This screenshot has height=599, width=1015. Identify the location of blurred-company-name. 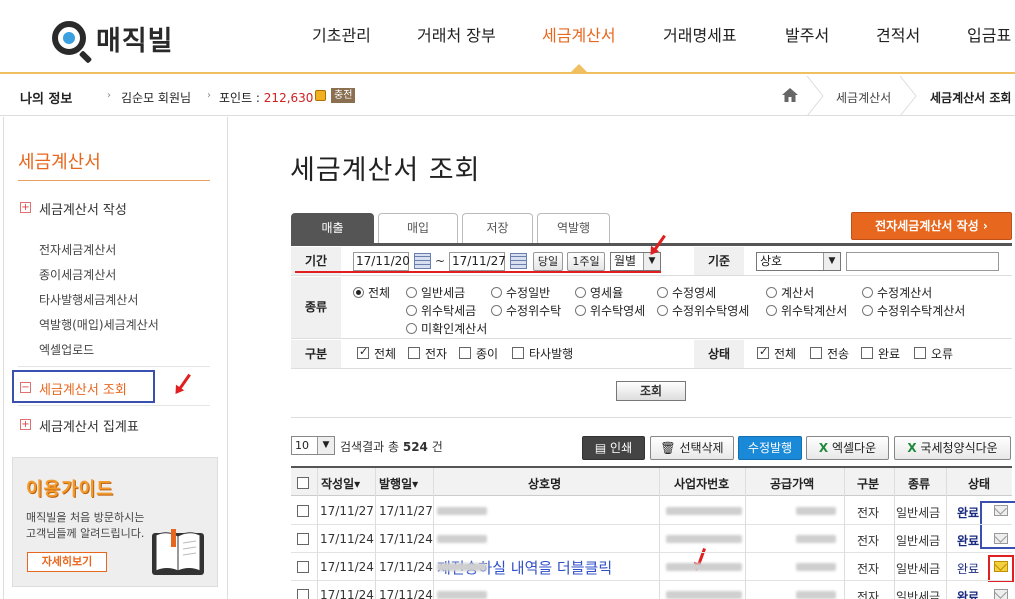
(462, 595).